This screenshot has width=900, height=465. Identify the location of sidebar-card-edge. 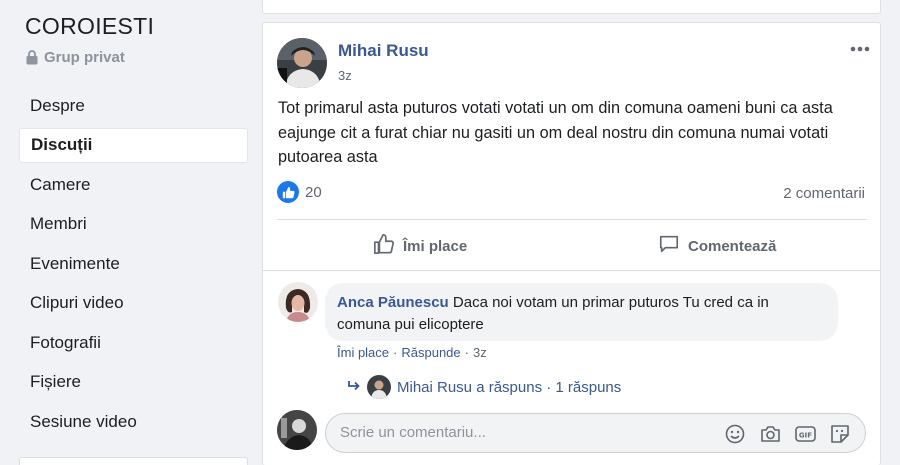
(133, 461).